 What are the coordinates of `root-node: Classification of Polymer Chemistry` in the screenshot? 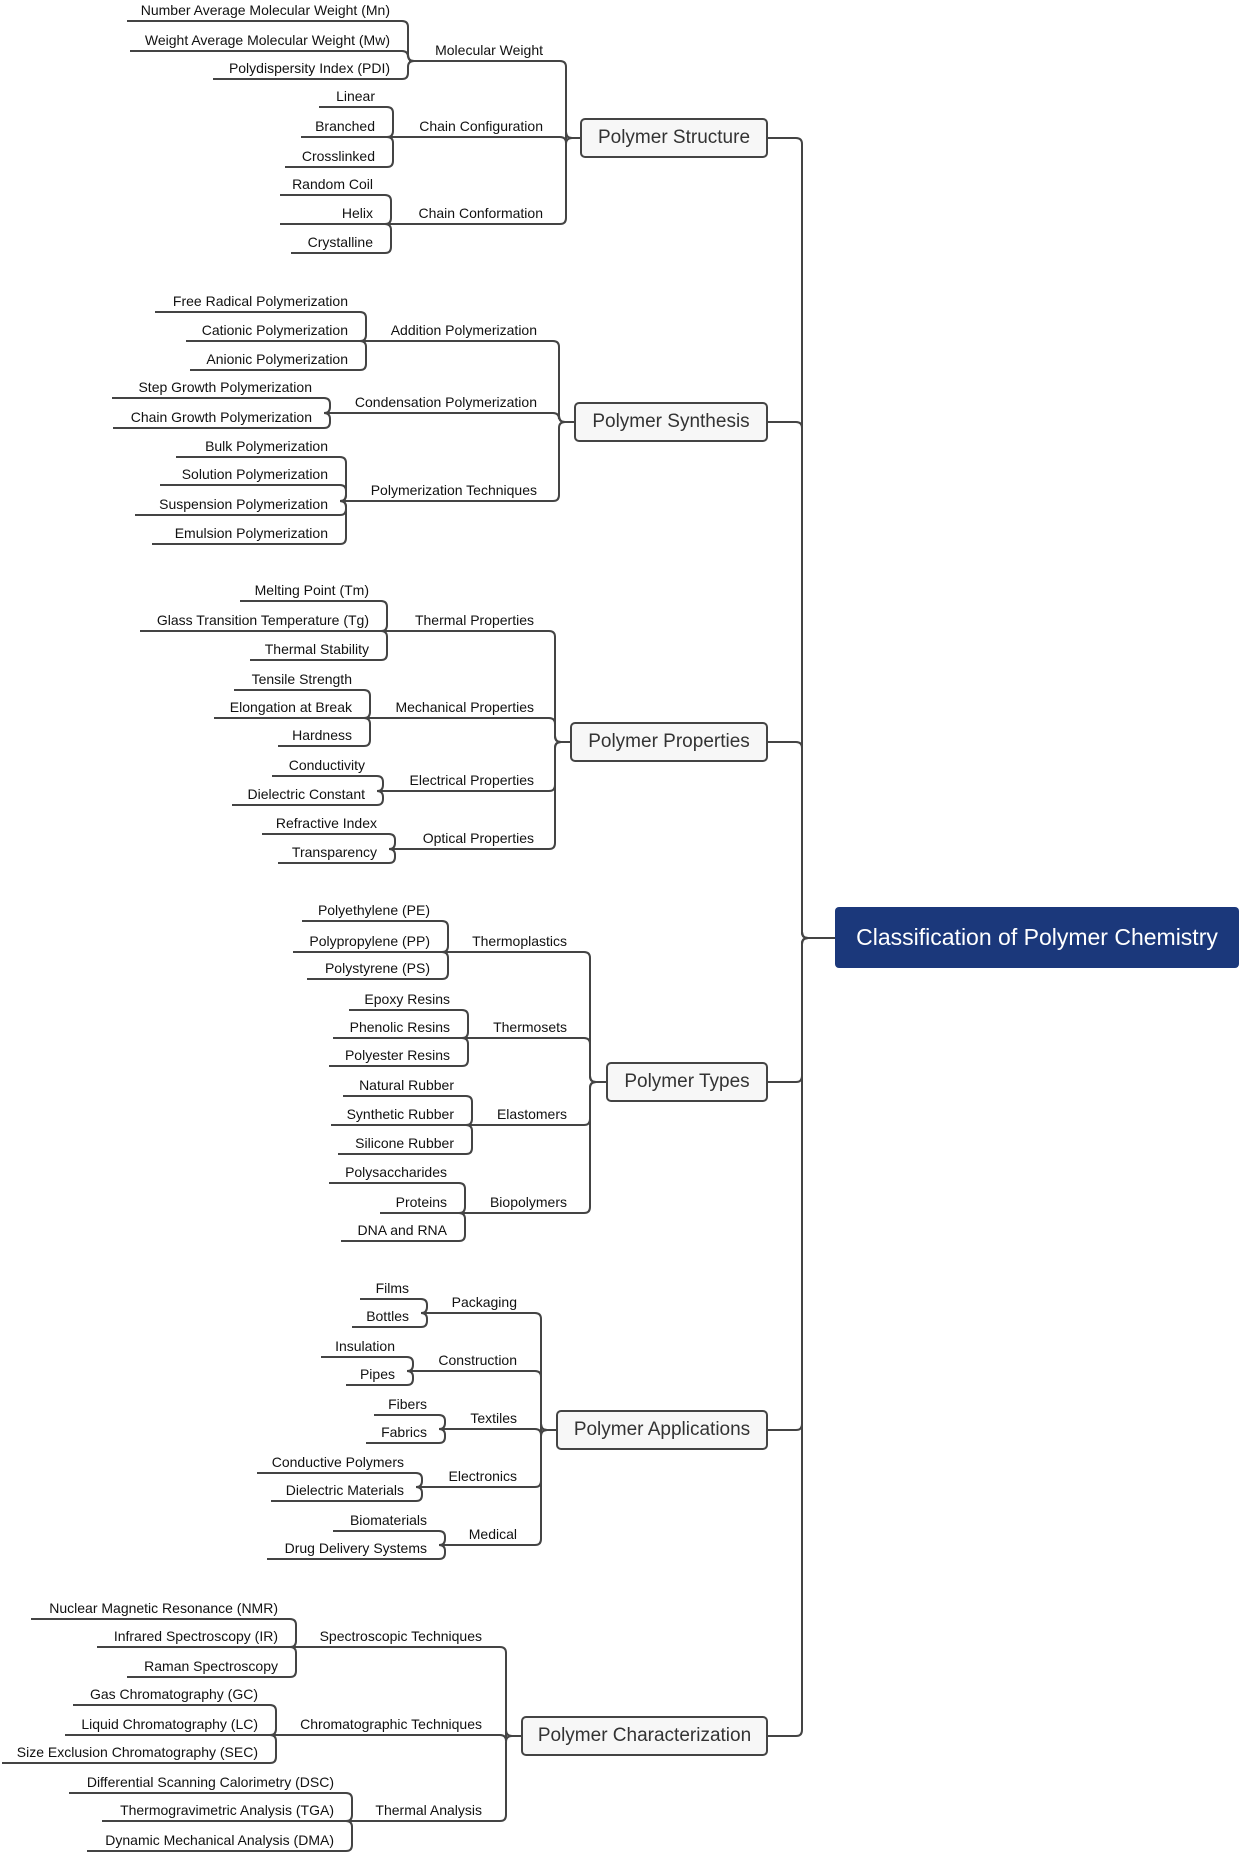 It's located at (1037, 937).